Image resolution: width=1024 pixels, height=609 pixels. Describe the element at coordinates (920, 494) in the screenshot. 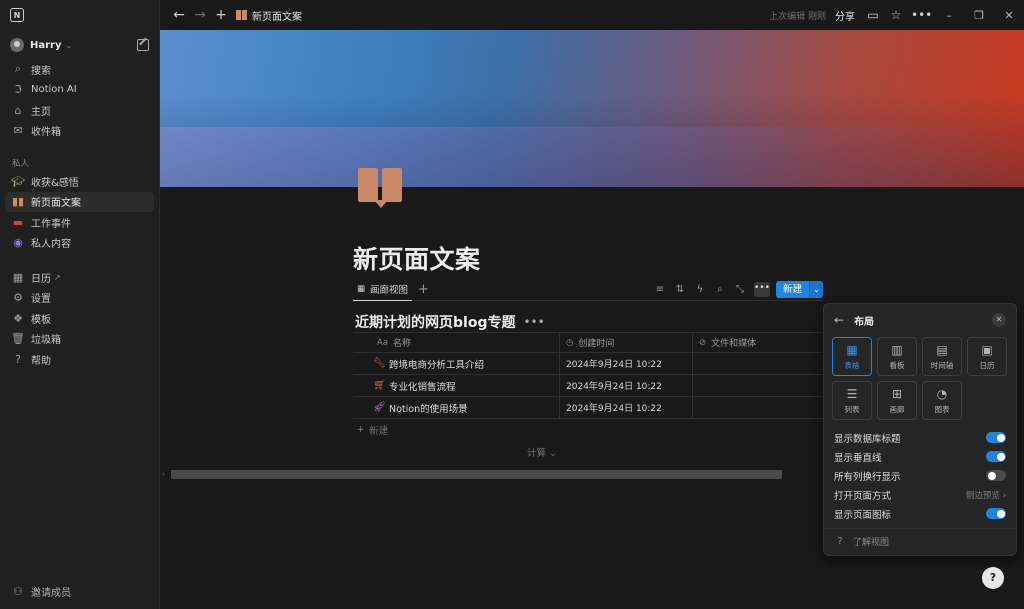

I see `option-open-pages-in: 打开页面方式 侧边预览 ›` at that location.